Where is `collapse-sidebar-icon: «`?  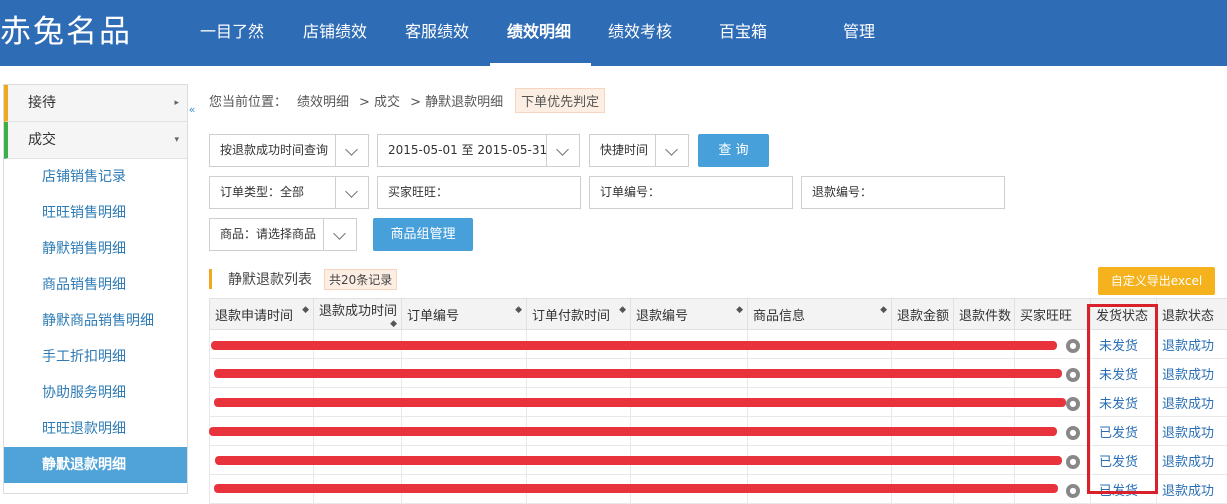 collapse-sidebar-icon: « is located at coordinates (192, 110).